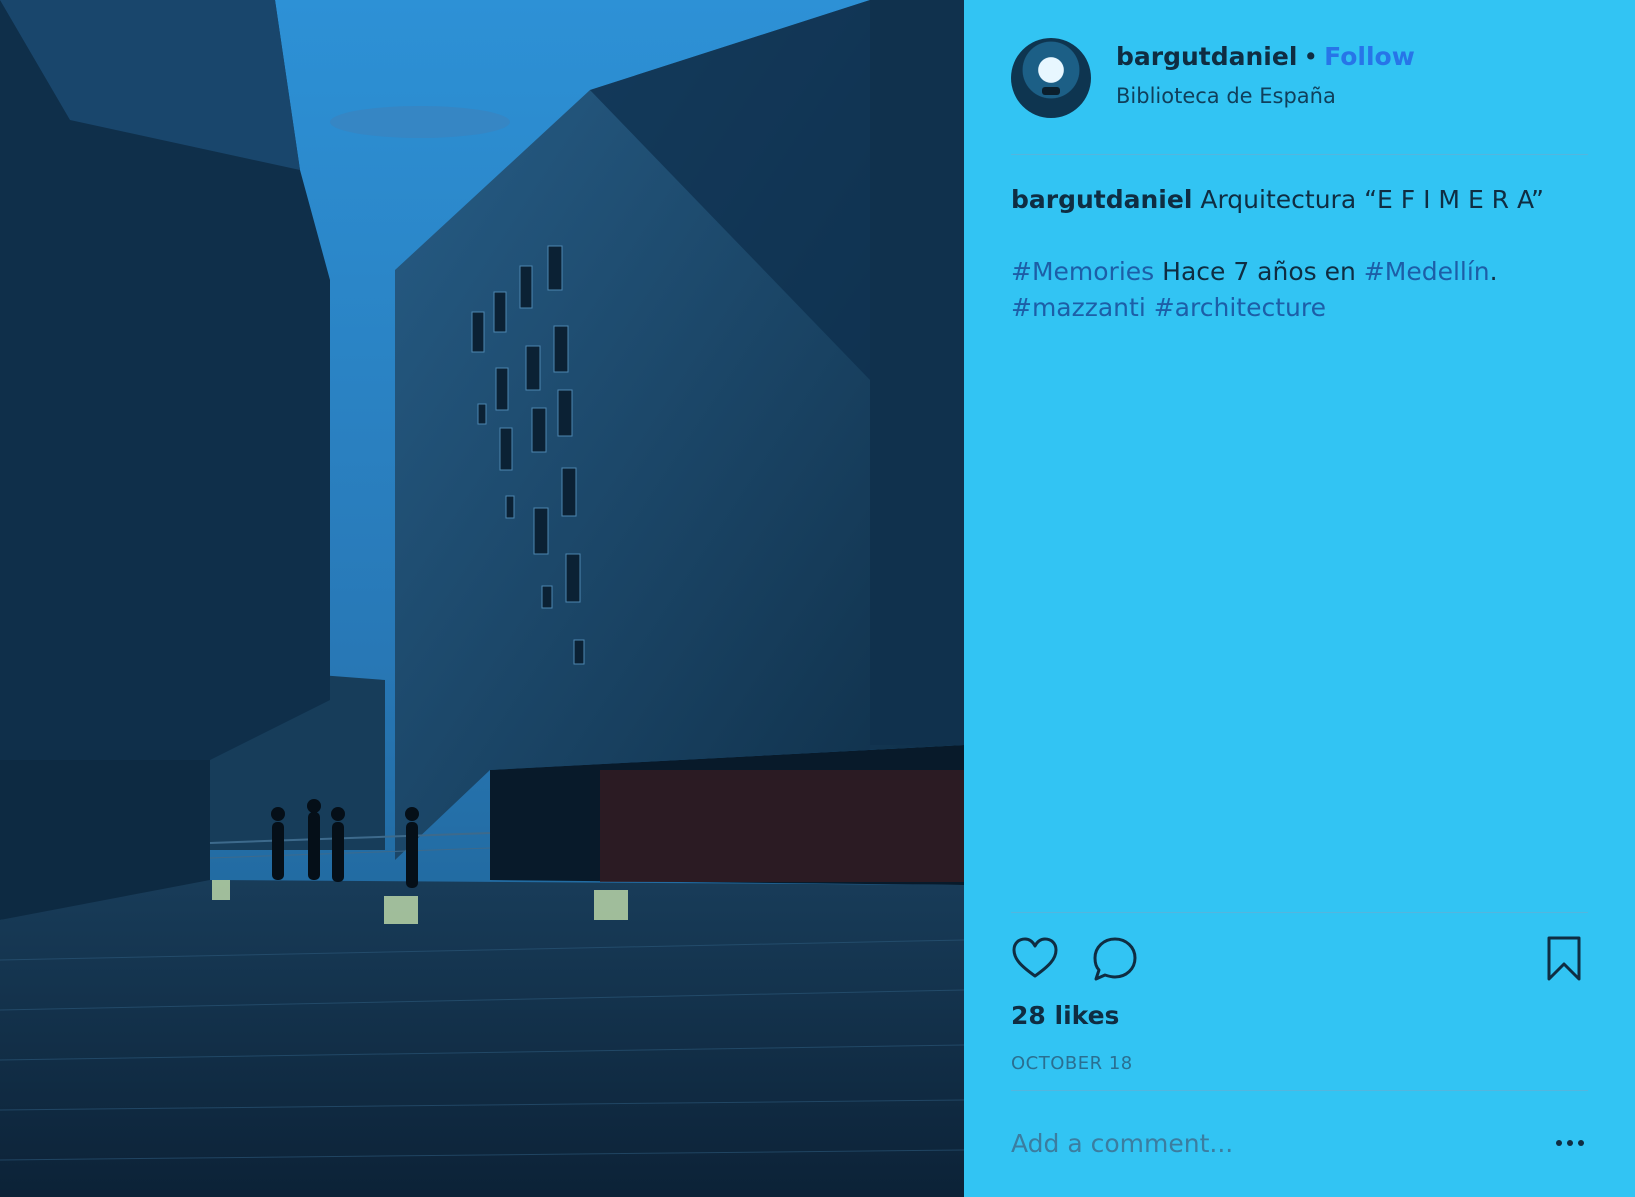 Image resolution: width=1635 pixels, height=1197 pixels. I want to click on hashtag-mazzanti: #mazzanti, so click(1078, 307).